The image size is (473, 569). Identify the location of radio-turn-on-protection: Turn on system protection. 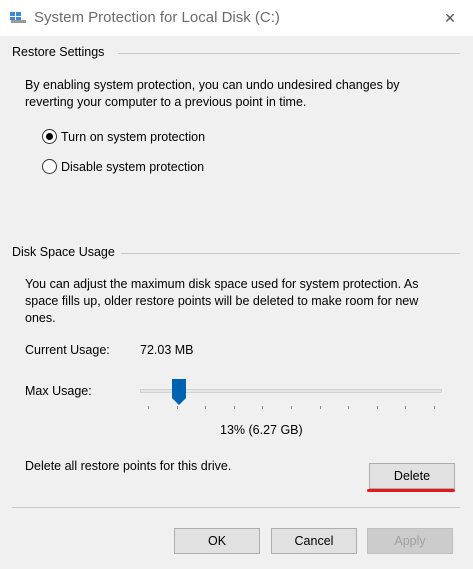
(123, 136).